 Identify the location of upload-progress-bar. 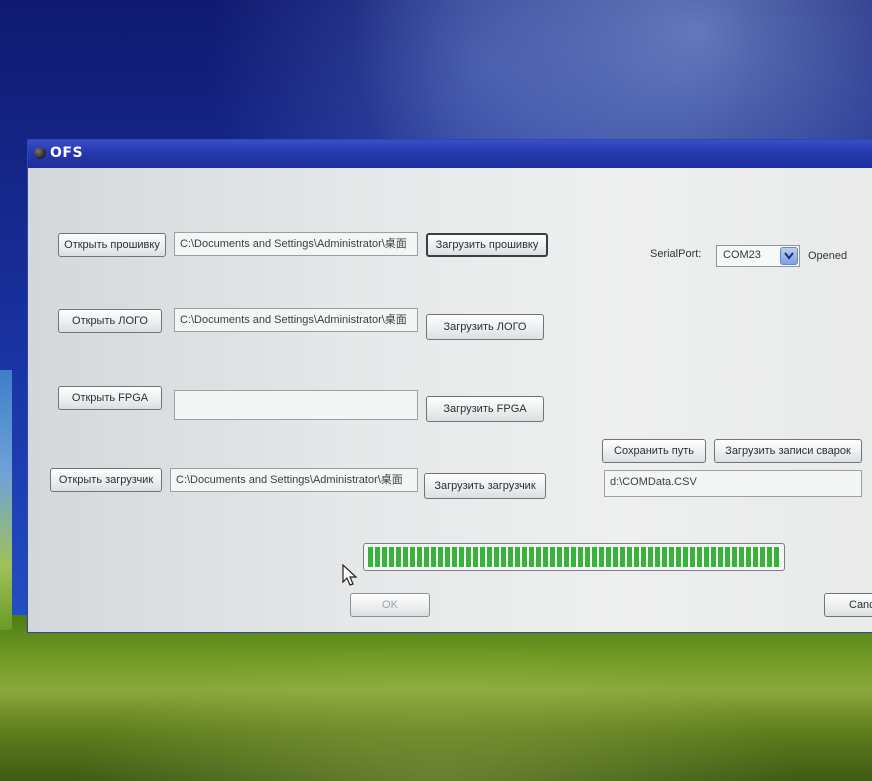
(574, 557).